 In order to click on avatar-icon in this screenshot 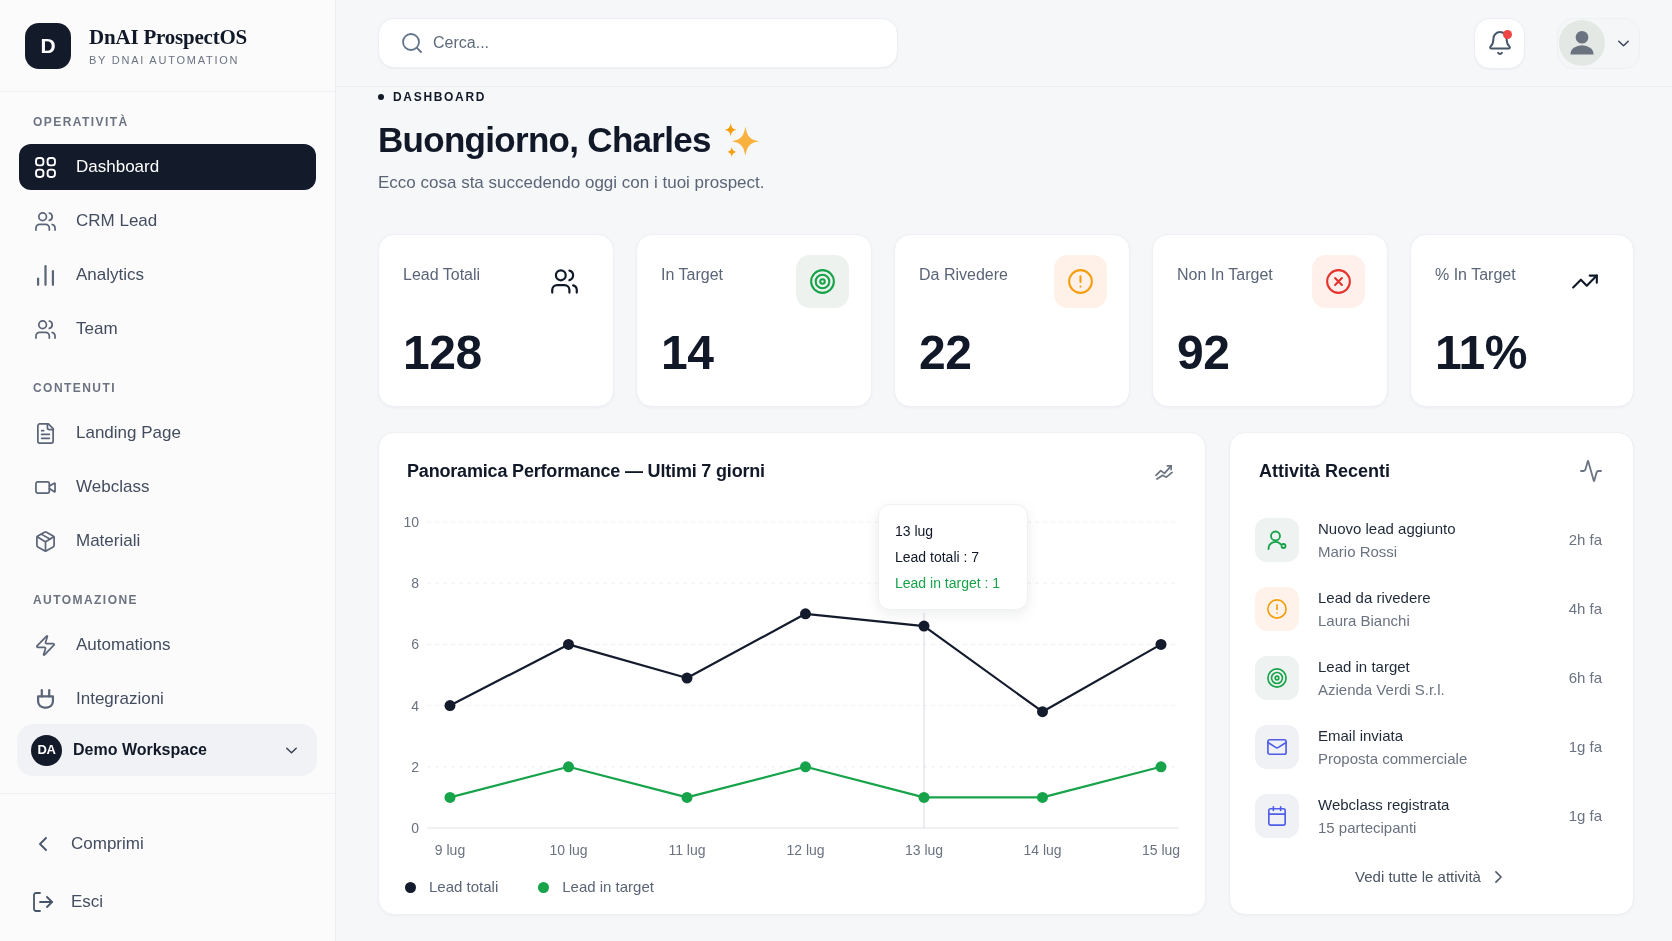, I will do `click(1582, 43)`.